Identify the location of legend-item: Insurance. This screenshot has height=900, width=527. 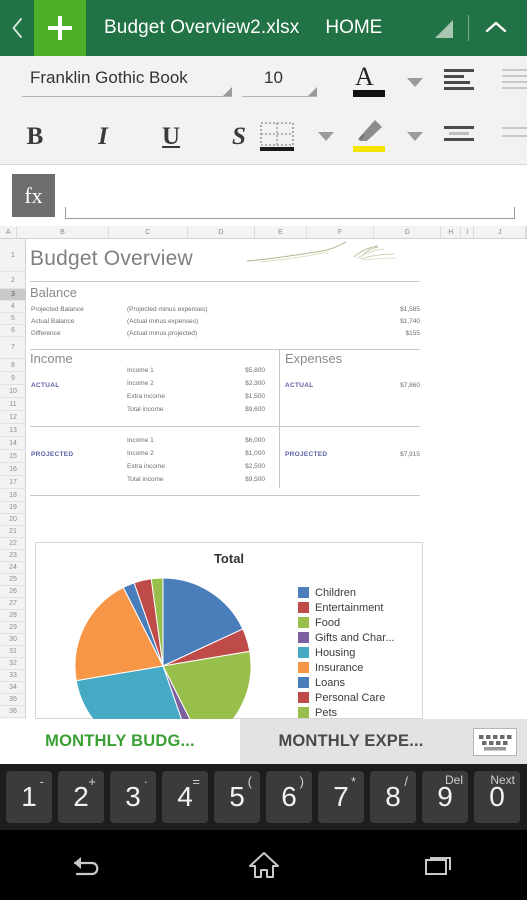
(346, 667).